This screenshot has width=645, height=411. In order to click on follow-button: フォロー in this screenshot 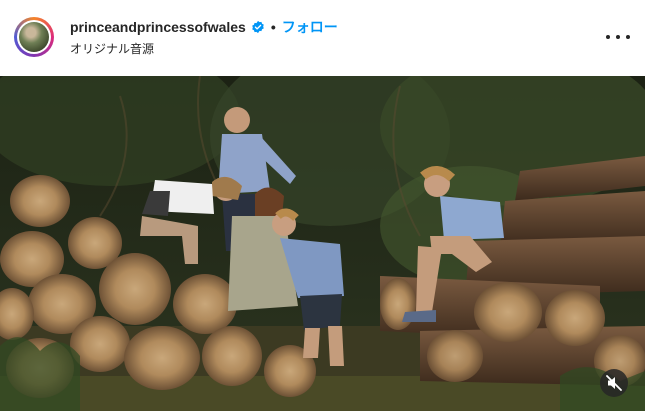, I will do `click(310, 27)`.